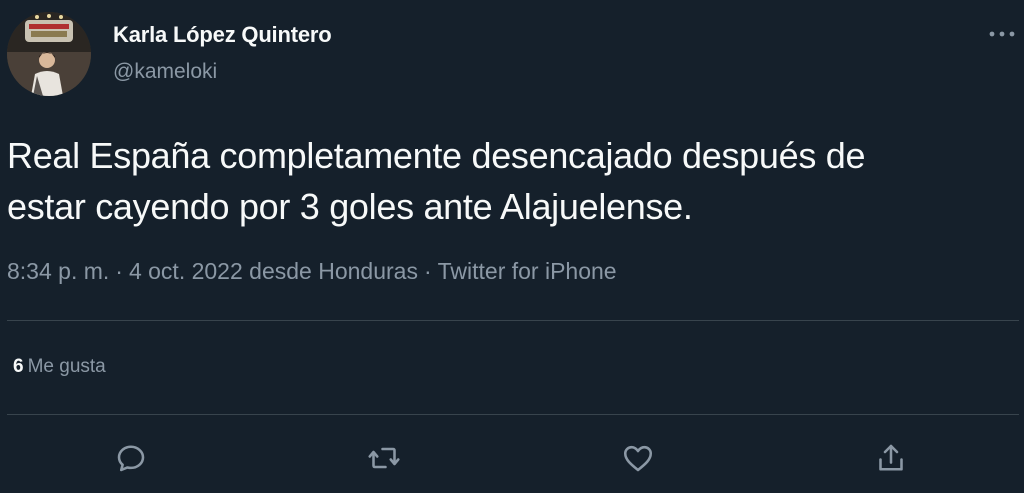  I want to click on tweet-source: Twitter for iPhone, so click(527, 271).